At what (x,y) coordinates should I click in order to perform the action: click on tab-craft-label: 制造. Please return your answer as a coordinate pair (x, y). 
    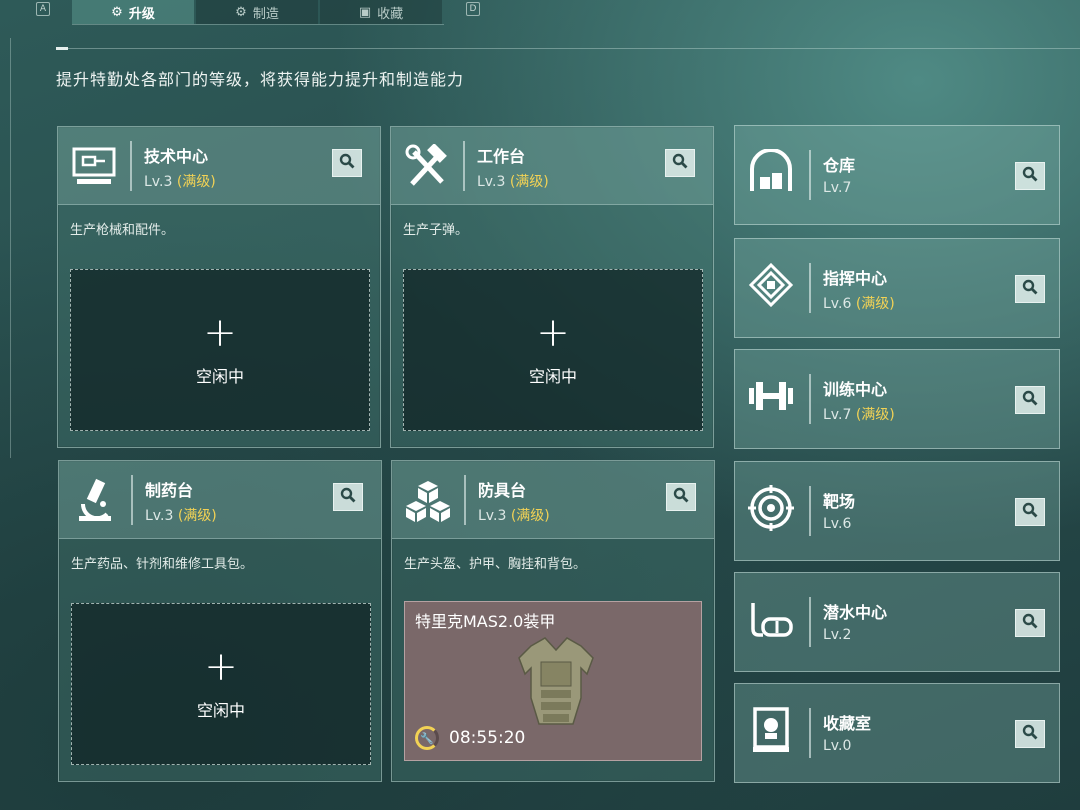
    Looking at the image, I should click on (265, 14).